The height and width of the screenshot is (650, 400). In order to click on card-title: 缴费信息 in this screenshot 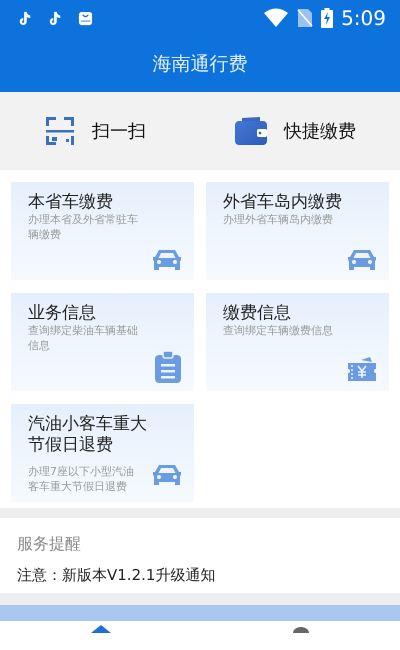, I will do `click(257, 313)`.